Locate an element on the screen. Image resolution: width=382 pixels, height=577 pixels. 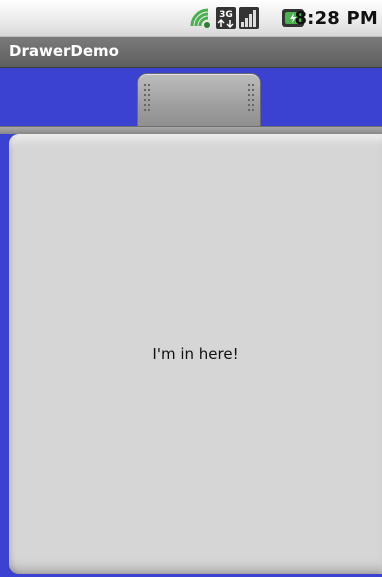
app-title: DrawerDemo is located at coordinates (64, 51).